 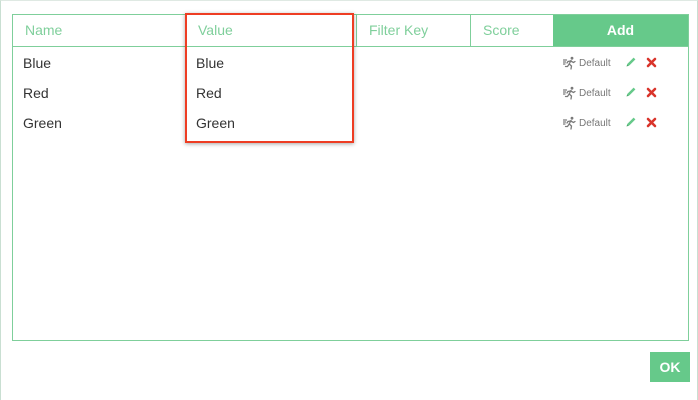 I want to click on table-header: Name Value Filter Key Score Add, so click(x=350, y=31).